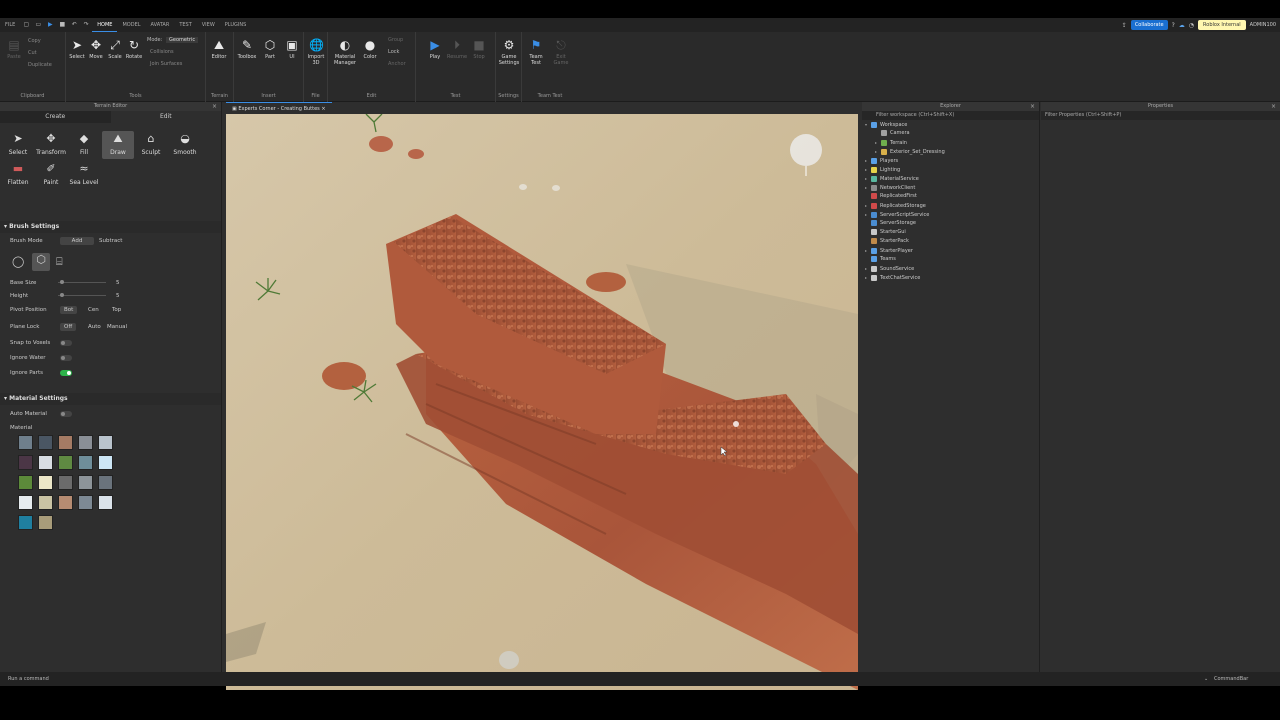 This screenshot has height=720, width=1280. What do you see at coordinates (26, 25) in the screenshot?
I see `new-file-icon: ▢` at bounding box center [26, 25].